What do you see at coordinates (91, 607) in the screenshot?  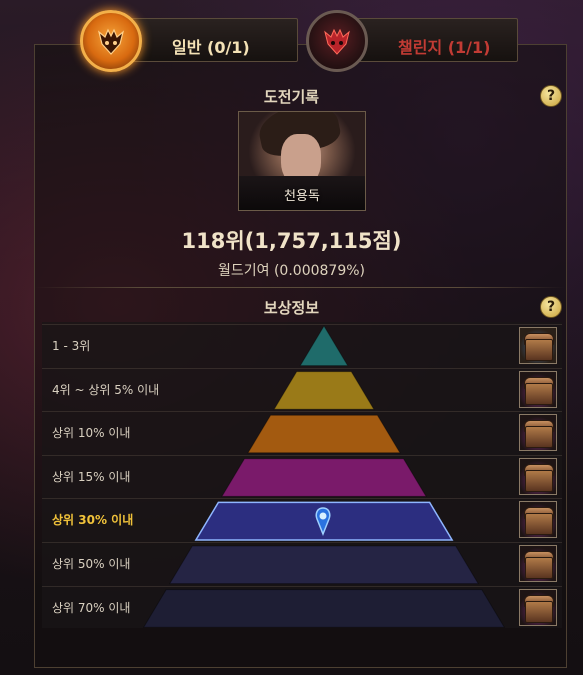 I see `reward-tier-label: 상위 70% 이내` at bounding box center [91, 607].